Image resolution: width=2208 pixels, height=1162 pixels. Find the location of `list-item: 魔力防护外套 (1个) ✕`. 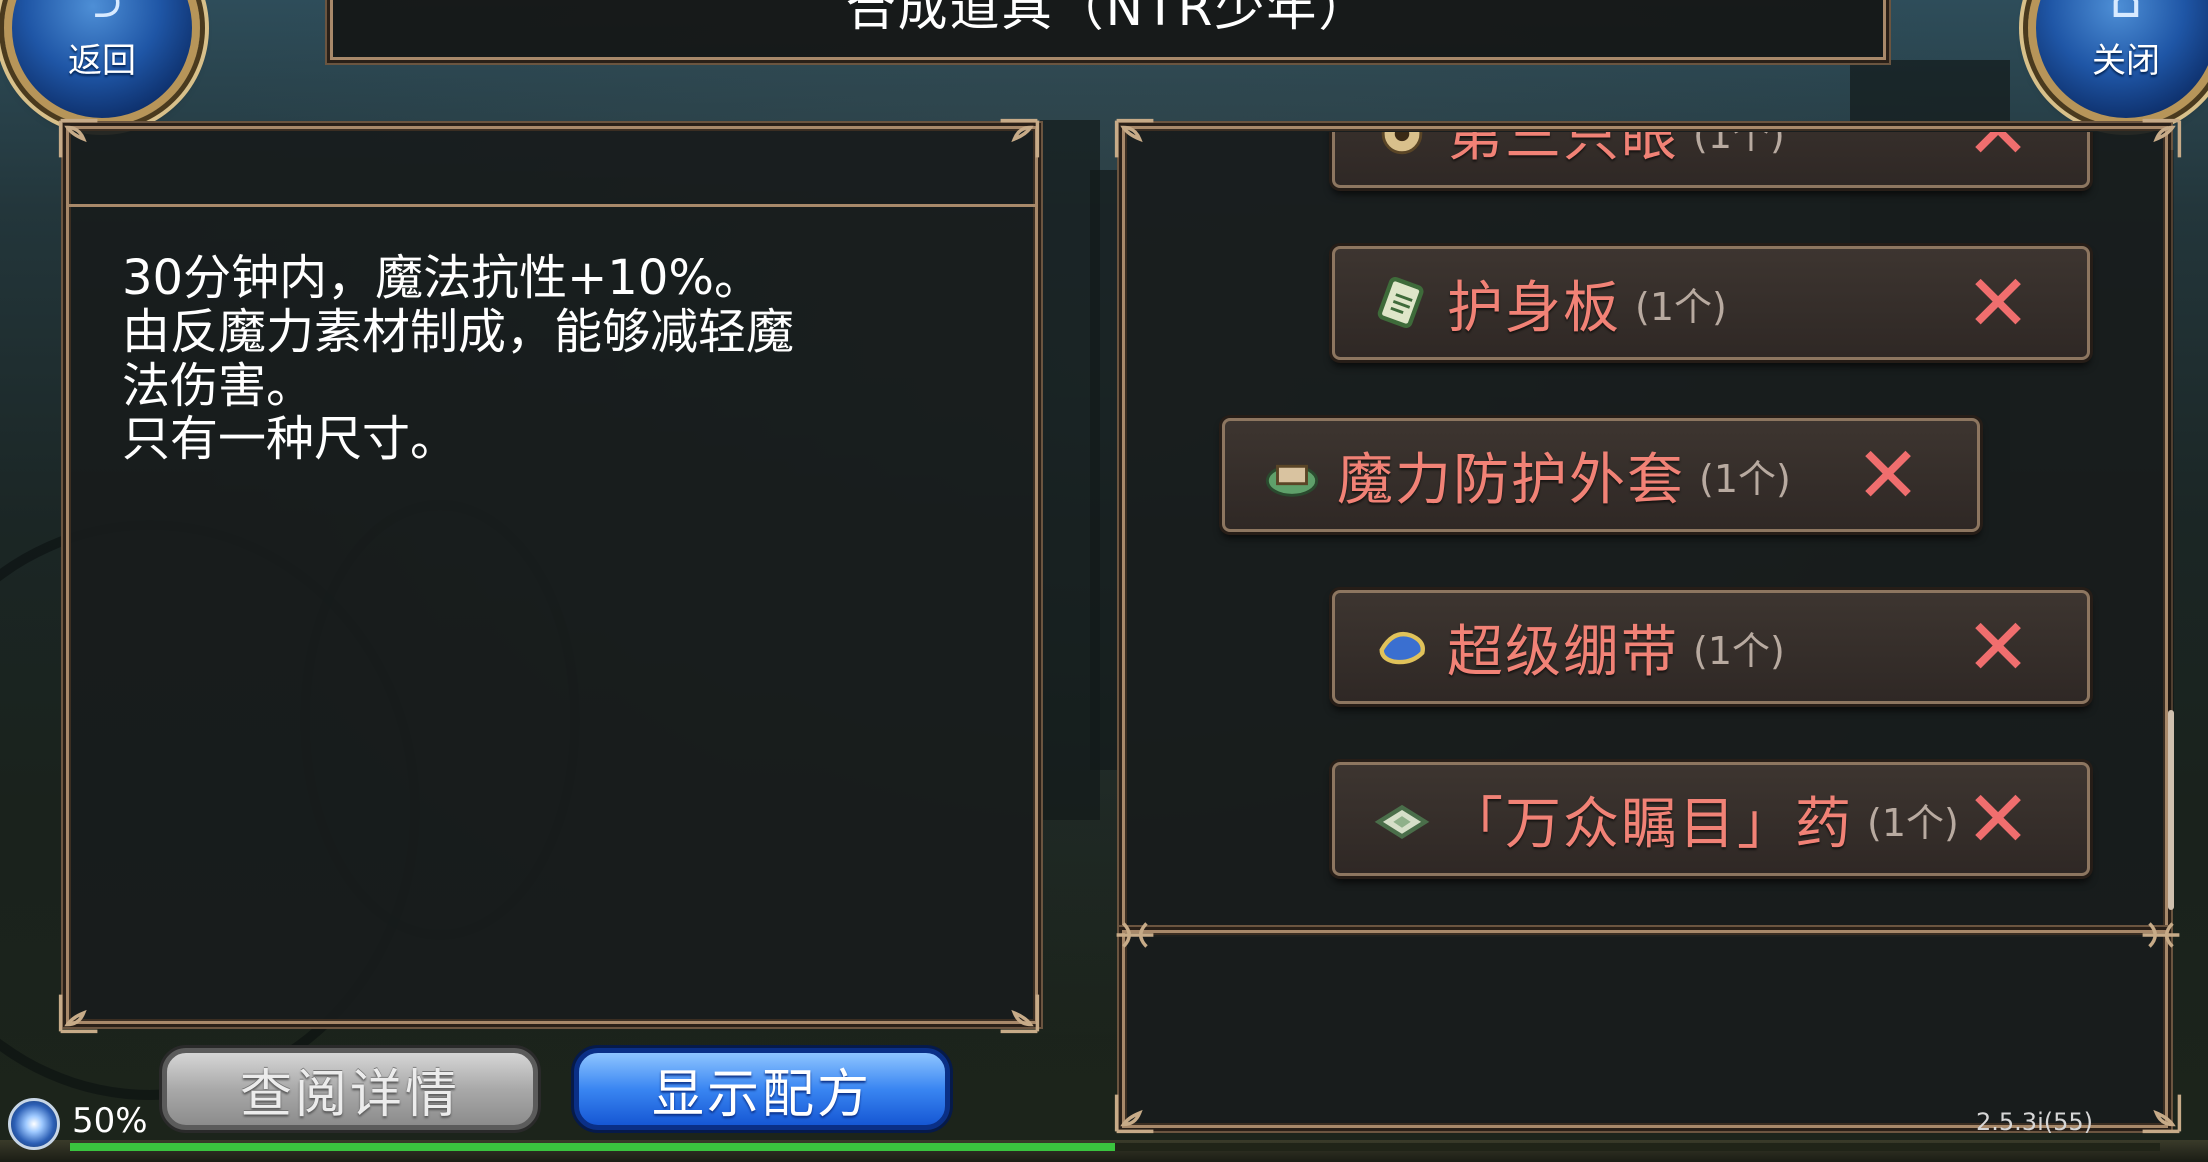

list-item: 魔力防护外套 (1个) ✕ is located at coordinates (1601, 475).